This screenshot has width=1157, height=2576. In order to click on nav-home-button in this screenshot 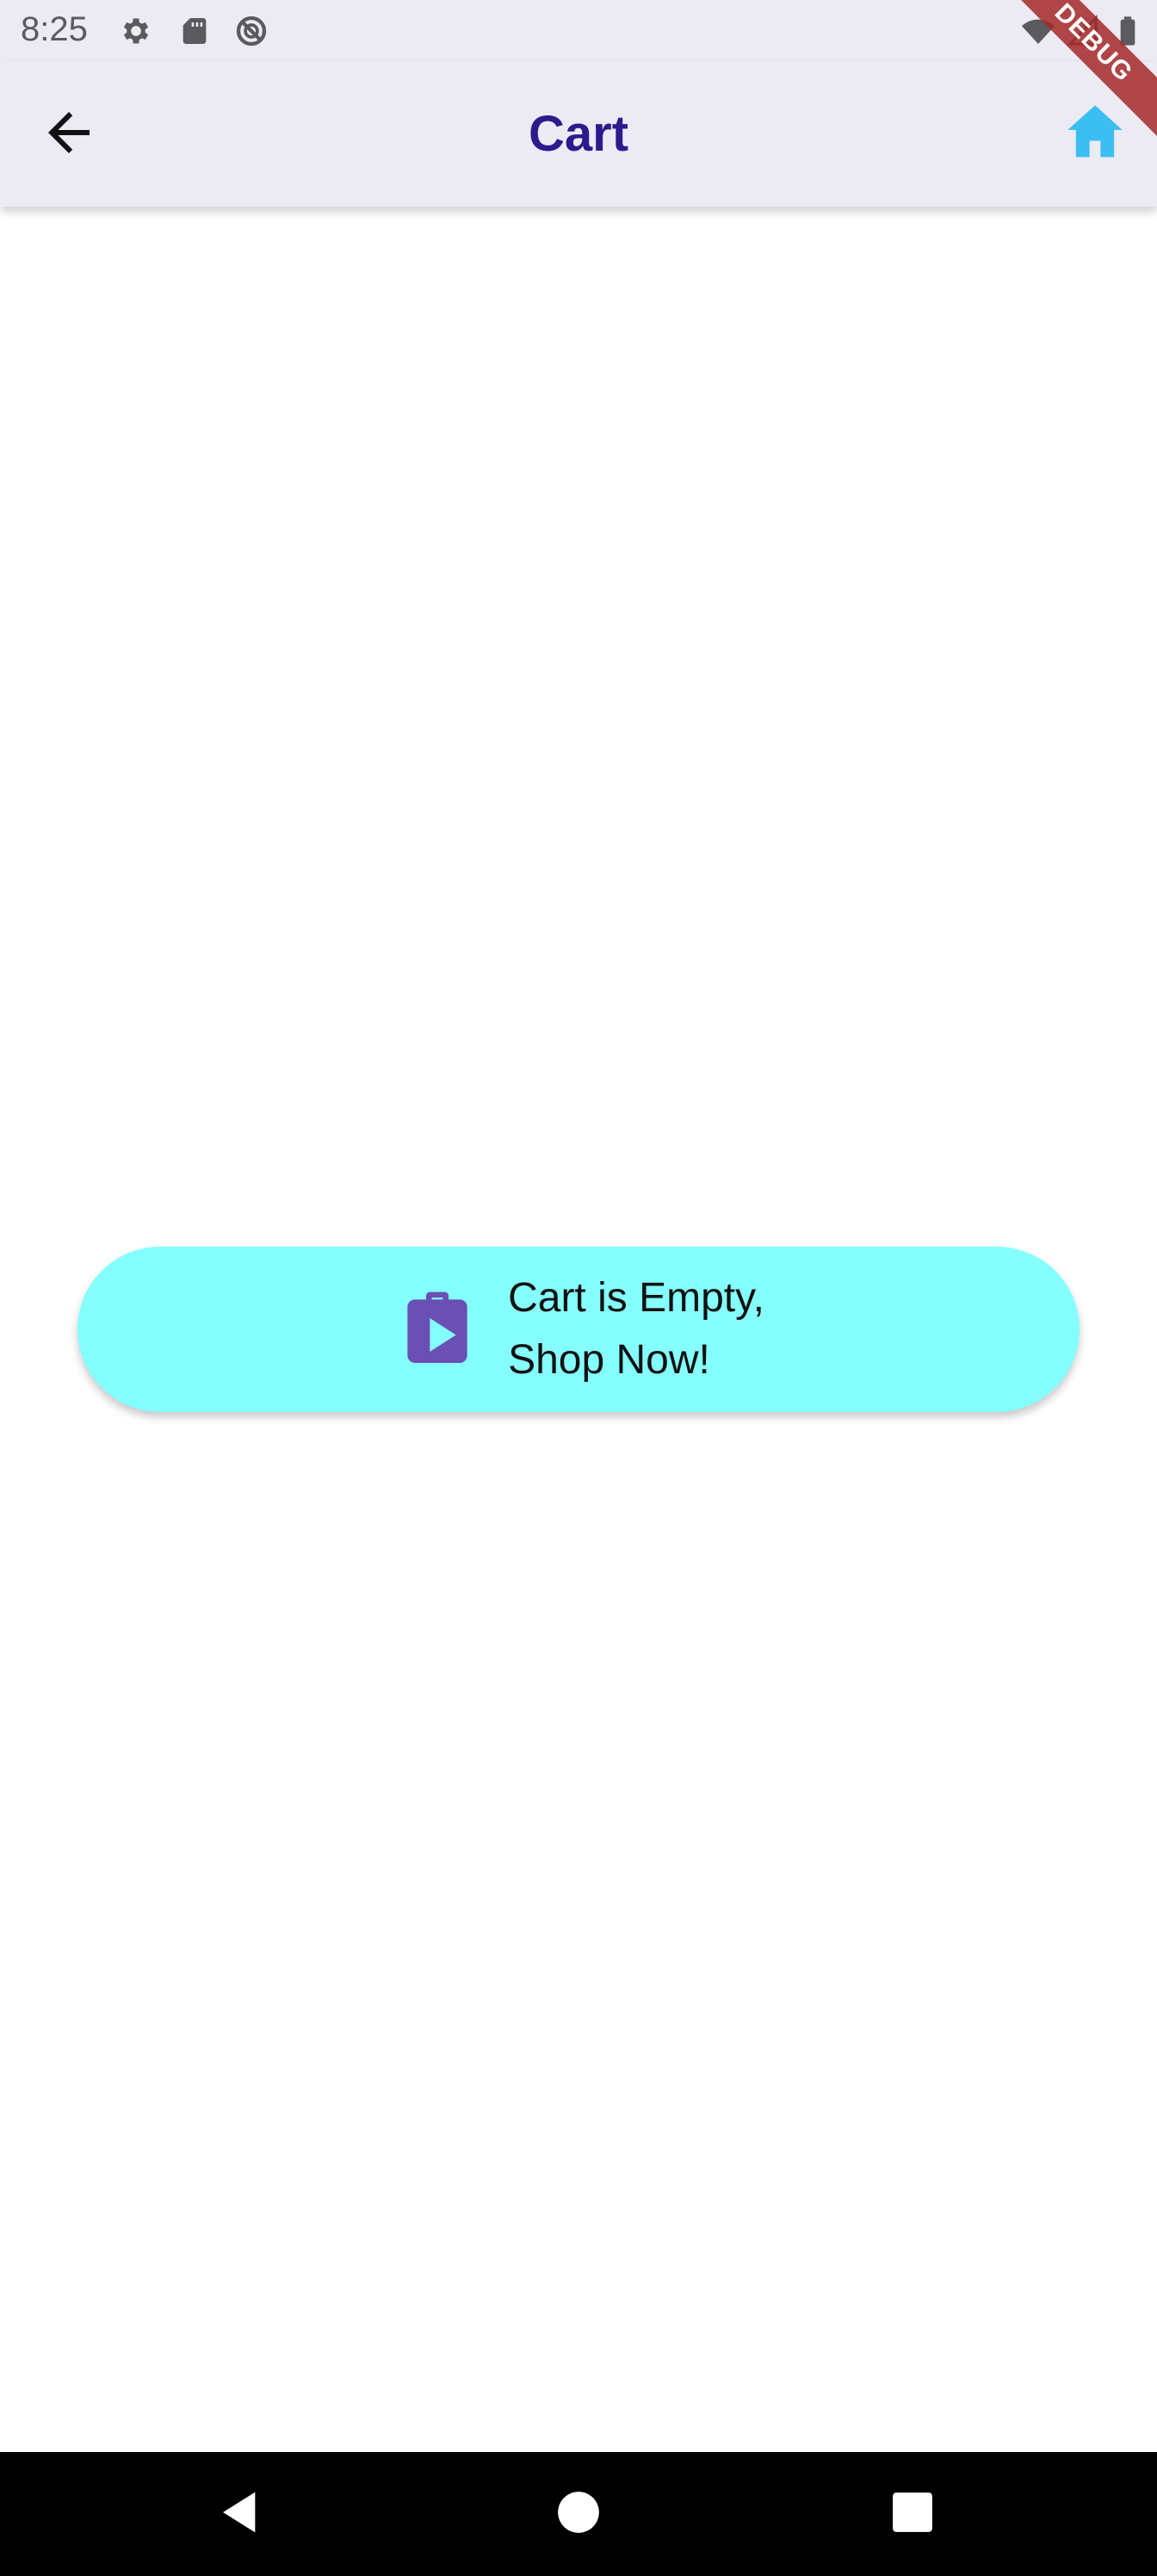, I will do `click(579, 2514)`.